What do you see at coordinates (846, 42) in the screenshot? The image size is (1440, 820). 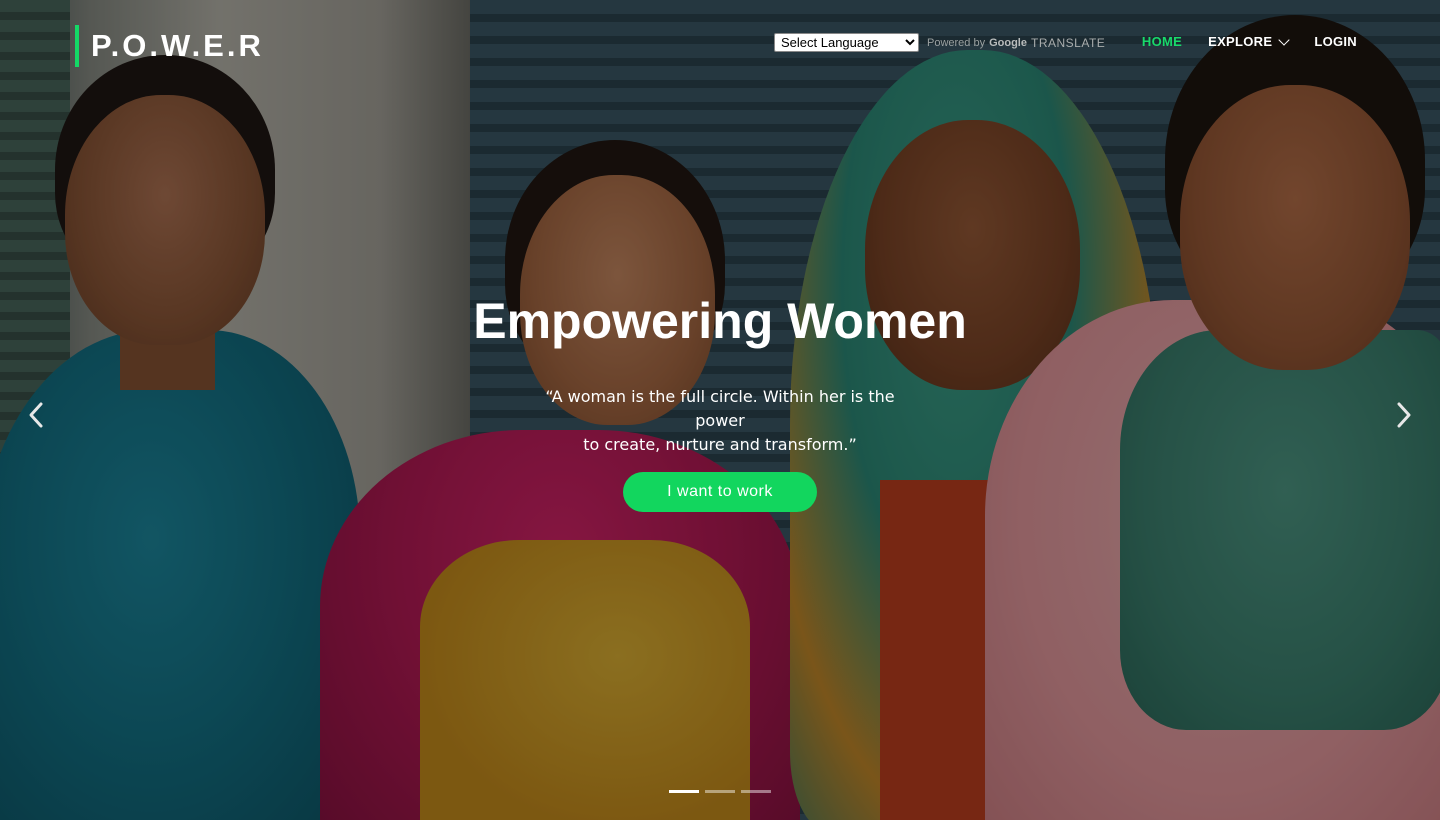 I see `language-select: Select Language` at bounding box center [846, 42].